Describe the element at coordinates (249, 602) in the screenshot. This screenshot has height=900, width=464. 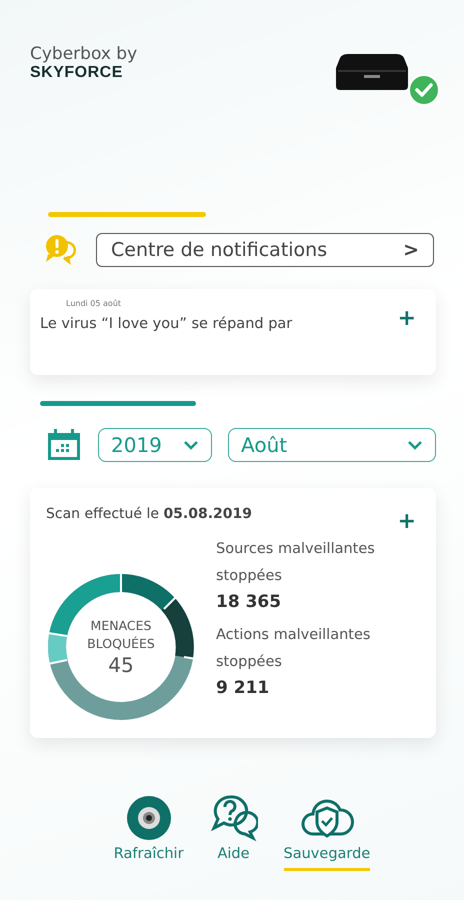
I see `stat-value: 18 365` at that location.